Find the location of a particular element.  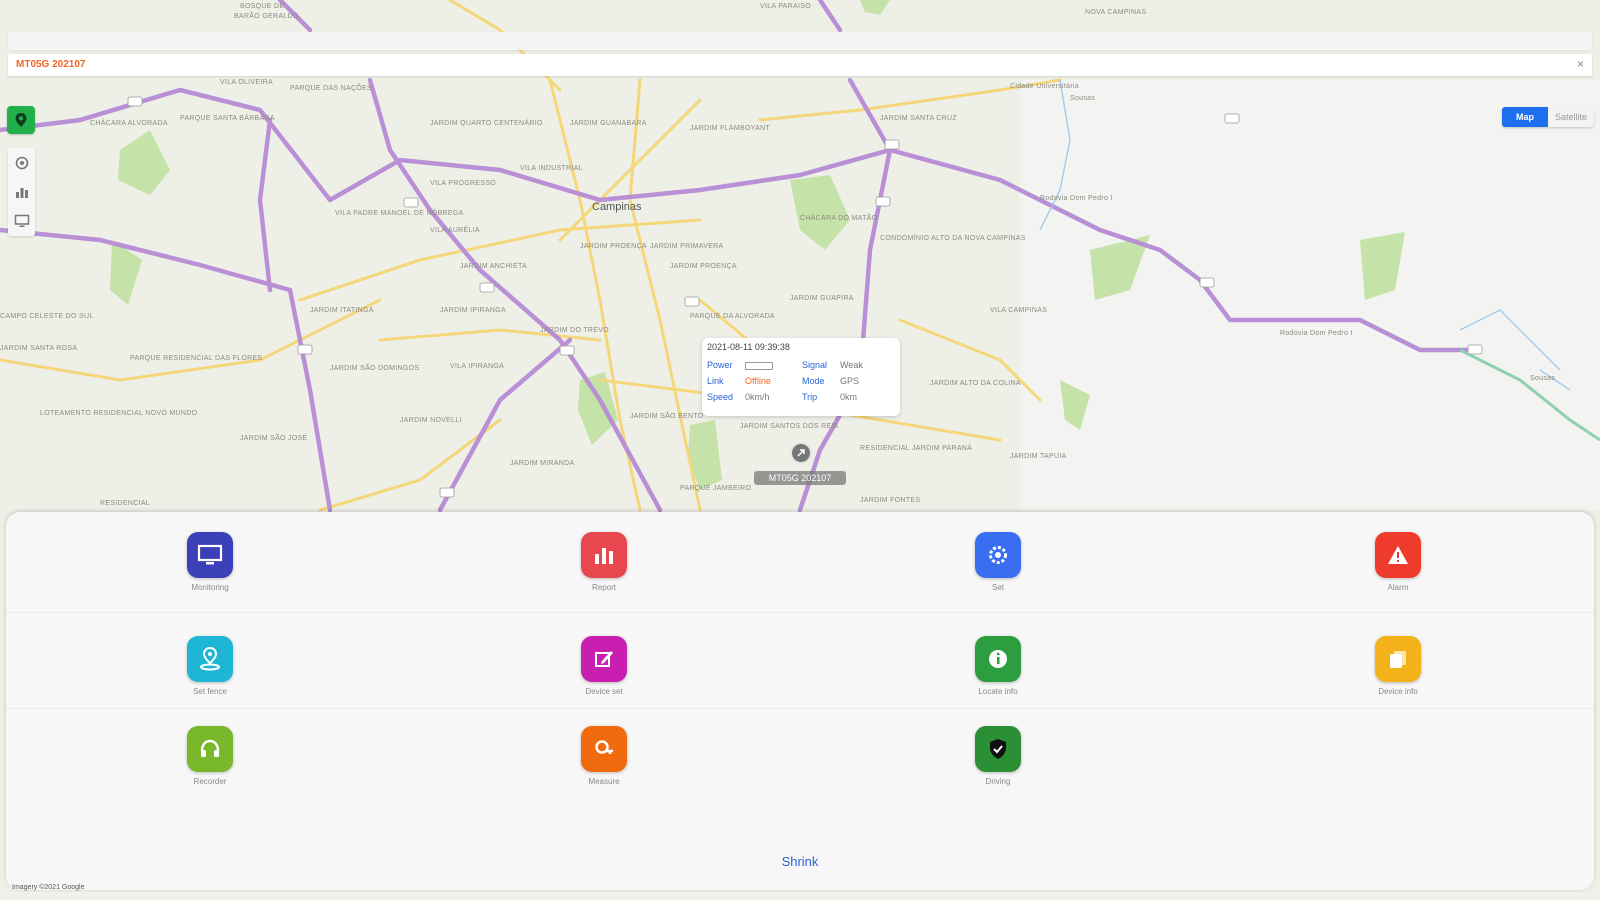

svg-text: PARQUE JAMBEIRO is located at coordinates (716, 488).